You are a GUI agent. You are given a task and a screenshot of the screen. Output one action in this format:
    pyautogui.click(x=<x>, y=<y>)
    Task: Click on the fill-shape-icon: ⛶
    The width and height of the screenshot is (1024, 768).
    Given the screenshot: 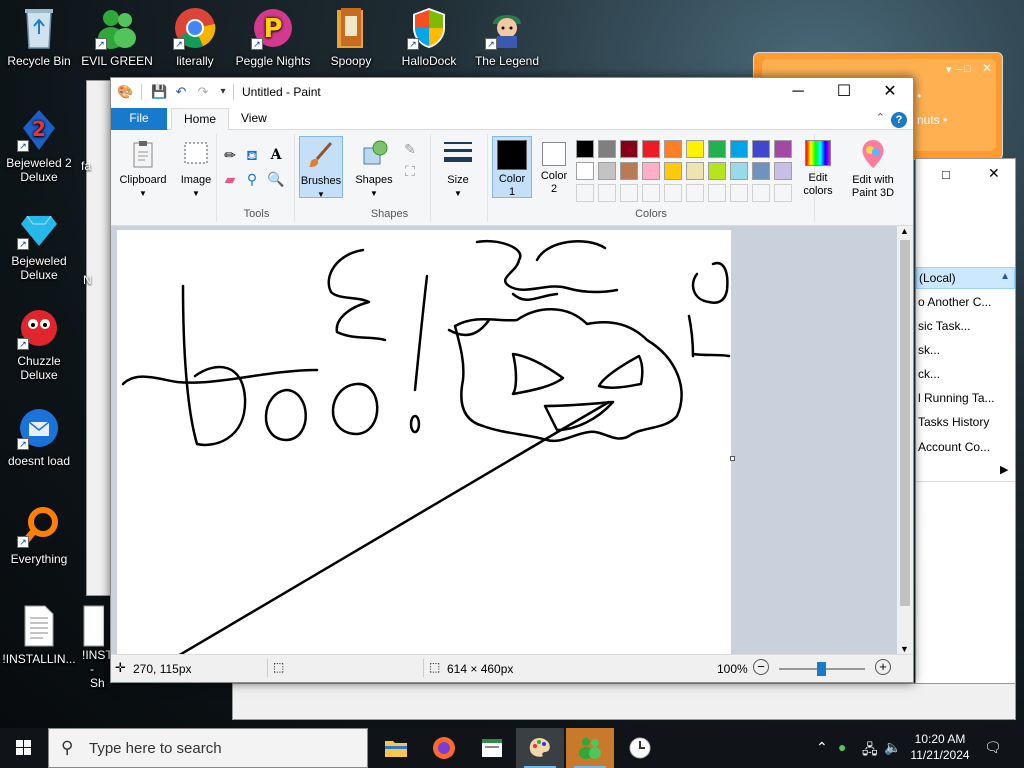 What is the action you would take?
    pyautogui.click(x=410, y=171)
    